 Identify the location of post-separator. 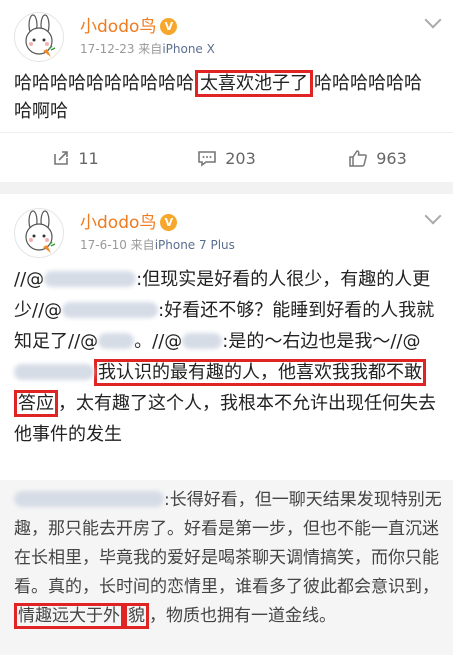
(226, 188).